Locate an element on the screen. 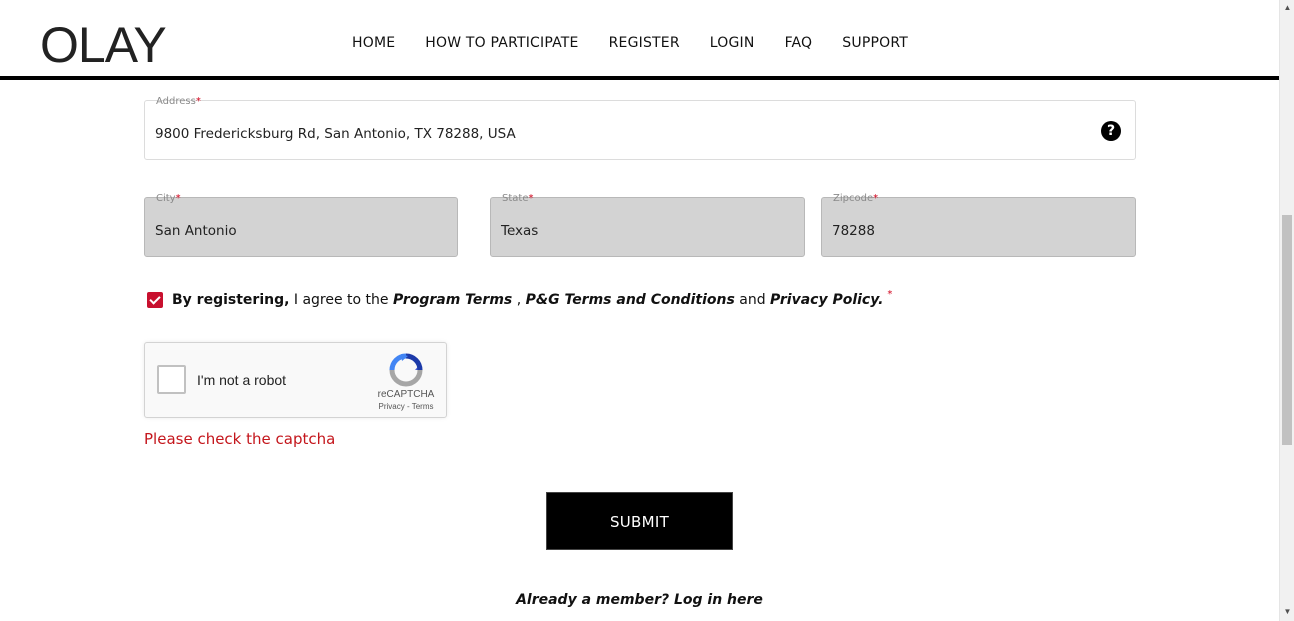  olay-logo: OLAY is located at coordinates (103, 45).